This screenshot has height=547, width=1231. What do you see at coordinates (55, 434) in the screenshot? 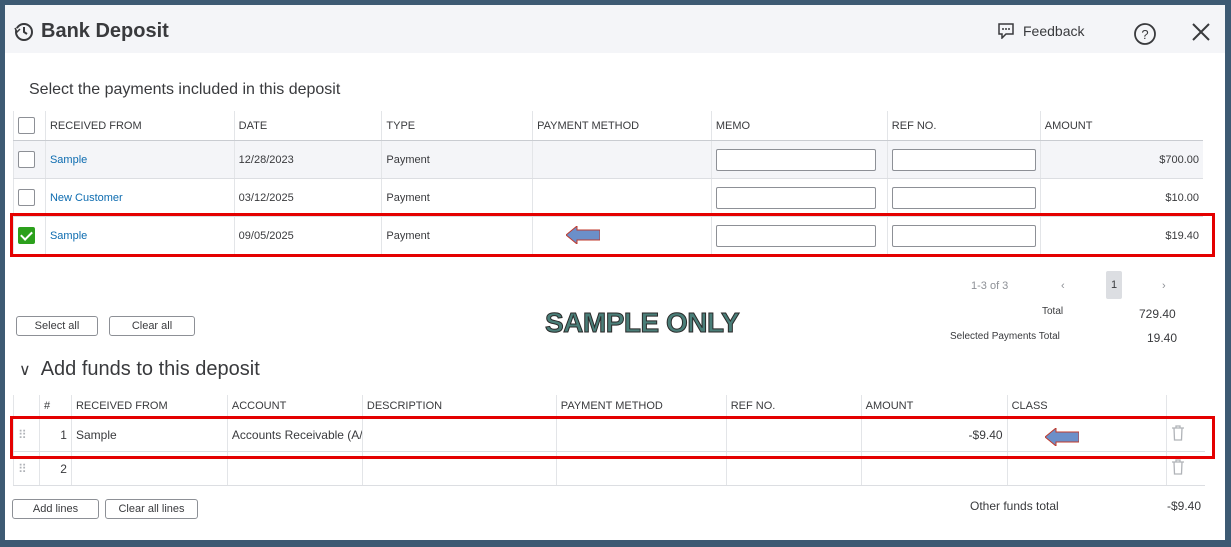
I see `line-number: 1` at bounding box center [55, 434].